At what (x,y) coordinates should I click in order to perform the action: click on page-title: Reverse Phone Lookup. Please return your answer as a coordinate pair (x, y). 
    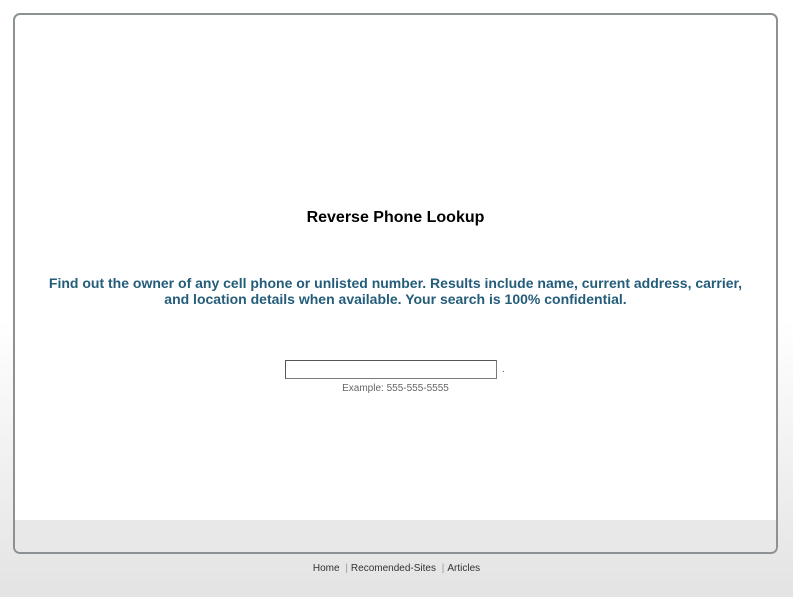
    Looking at the image, I should click on (395, 217).